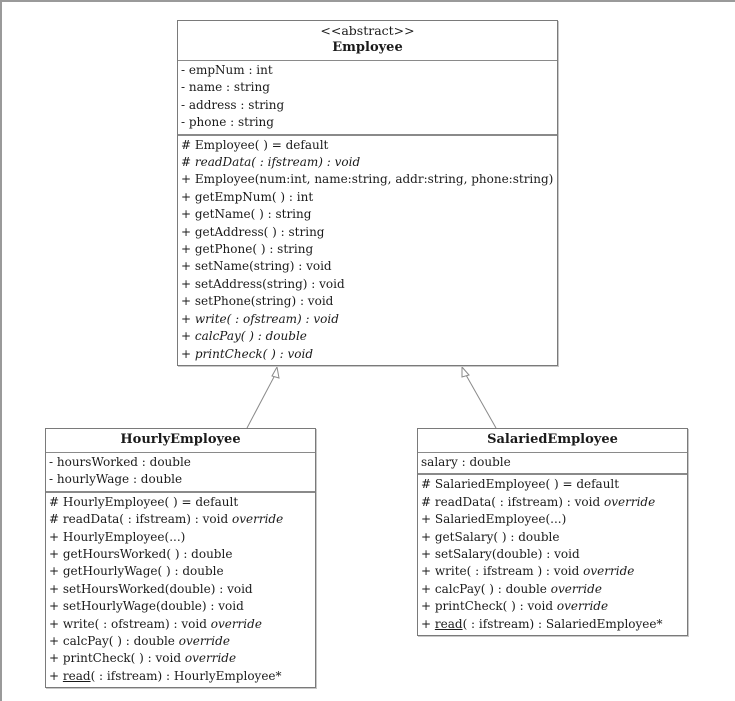  Describe the element at coordinates (367, 87) in the screenshot. I see `attribute-row: - name : string` at that location.